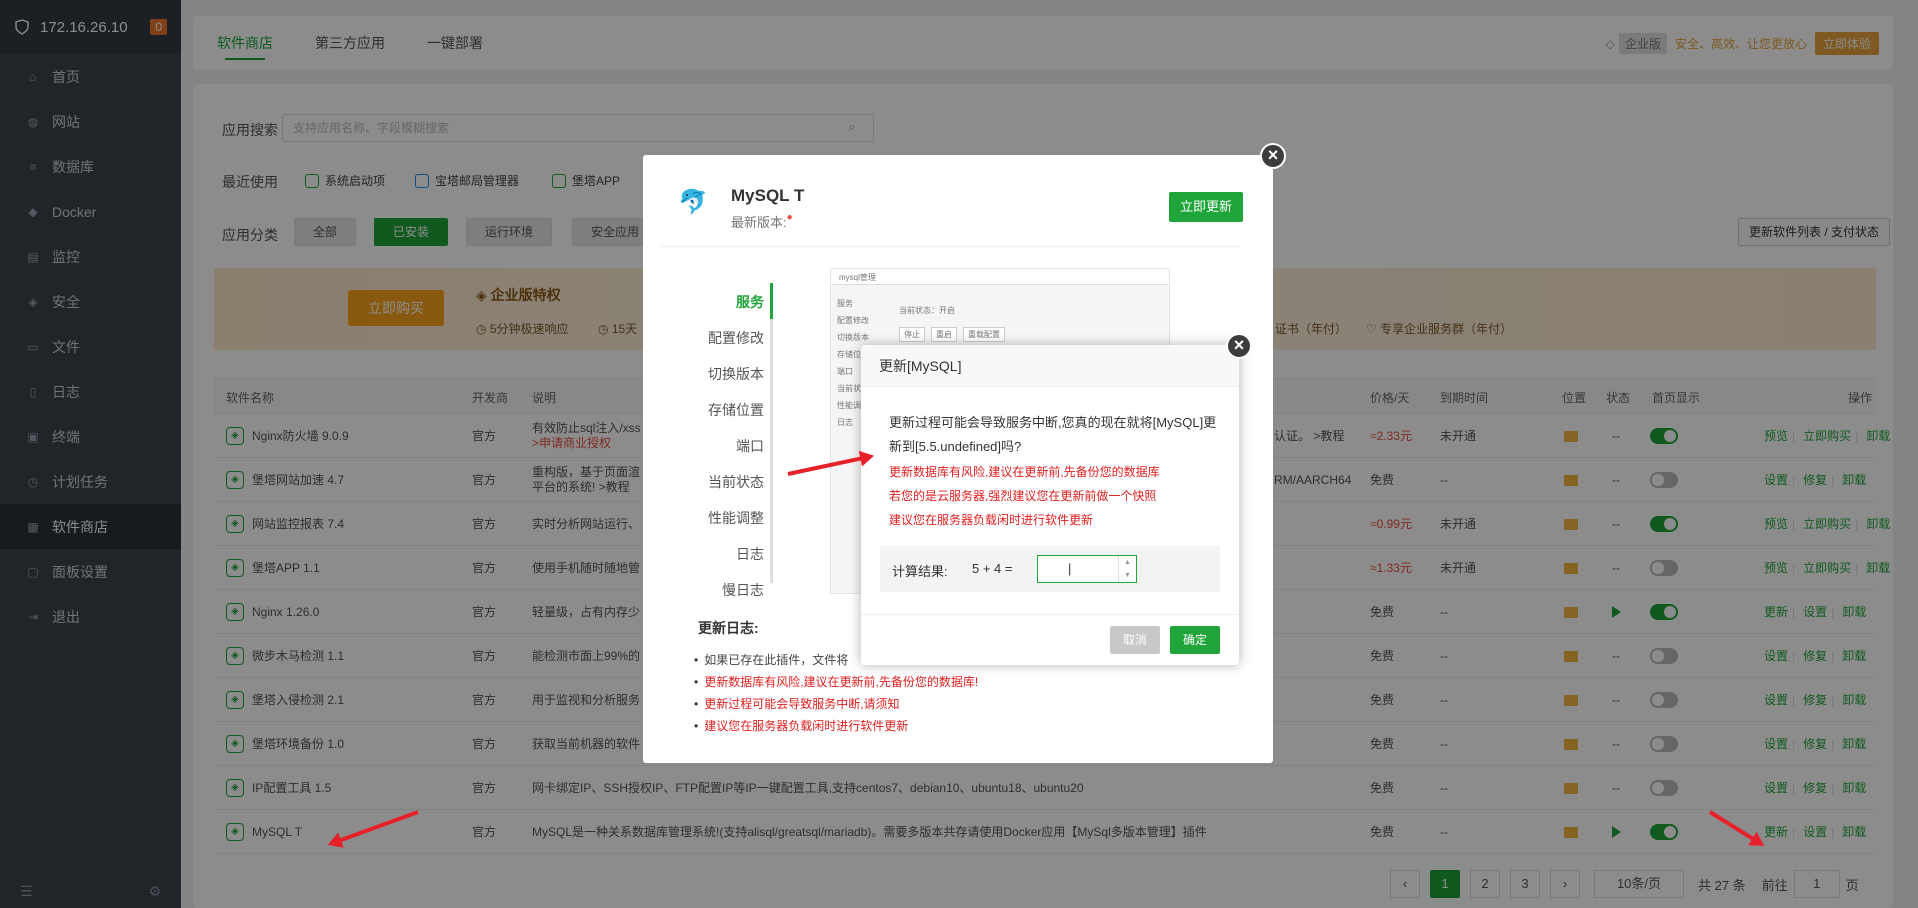  Describe the element at coordinates (853, 337) in the screenshot. I see `preview-menu-item: 切换版本` at that location.